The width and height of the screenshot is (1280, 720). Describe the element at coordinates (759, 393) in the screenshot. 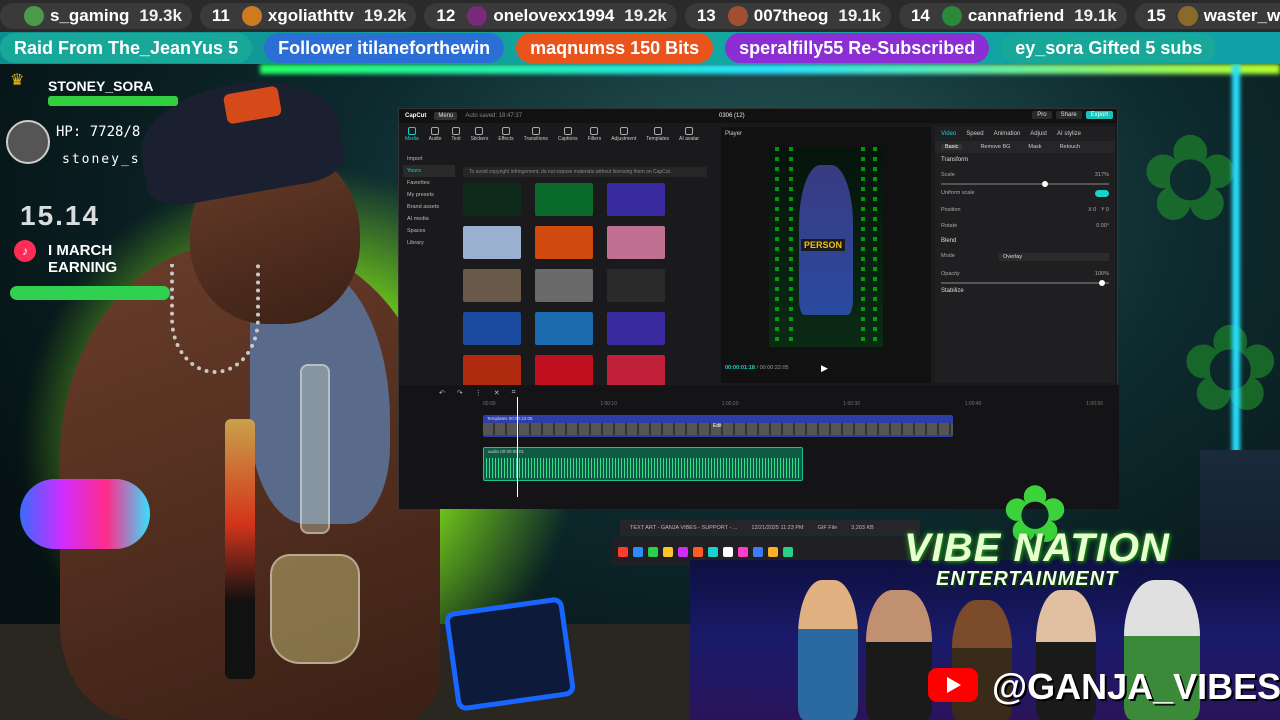

I see `timeline-tools: ↶ ↷ ⋮ ✕ ⌗` at that location.